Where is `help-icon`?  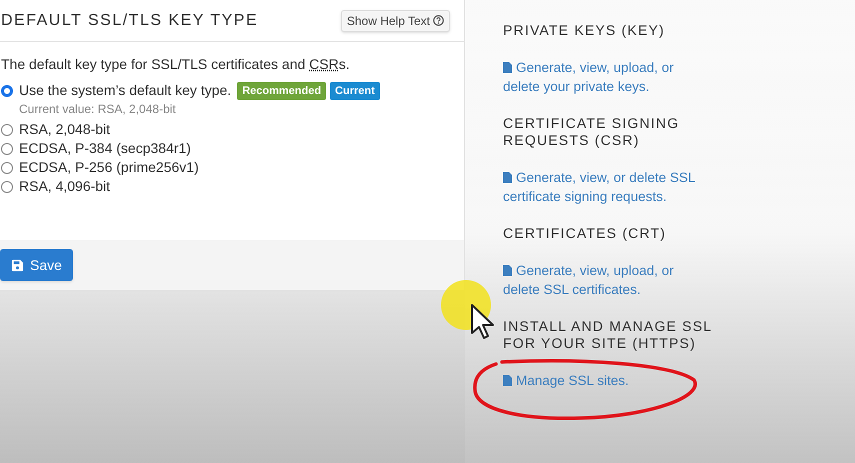 help-icon is located at coordinates (438, 20).